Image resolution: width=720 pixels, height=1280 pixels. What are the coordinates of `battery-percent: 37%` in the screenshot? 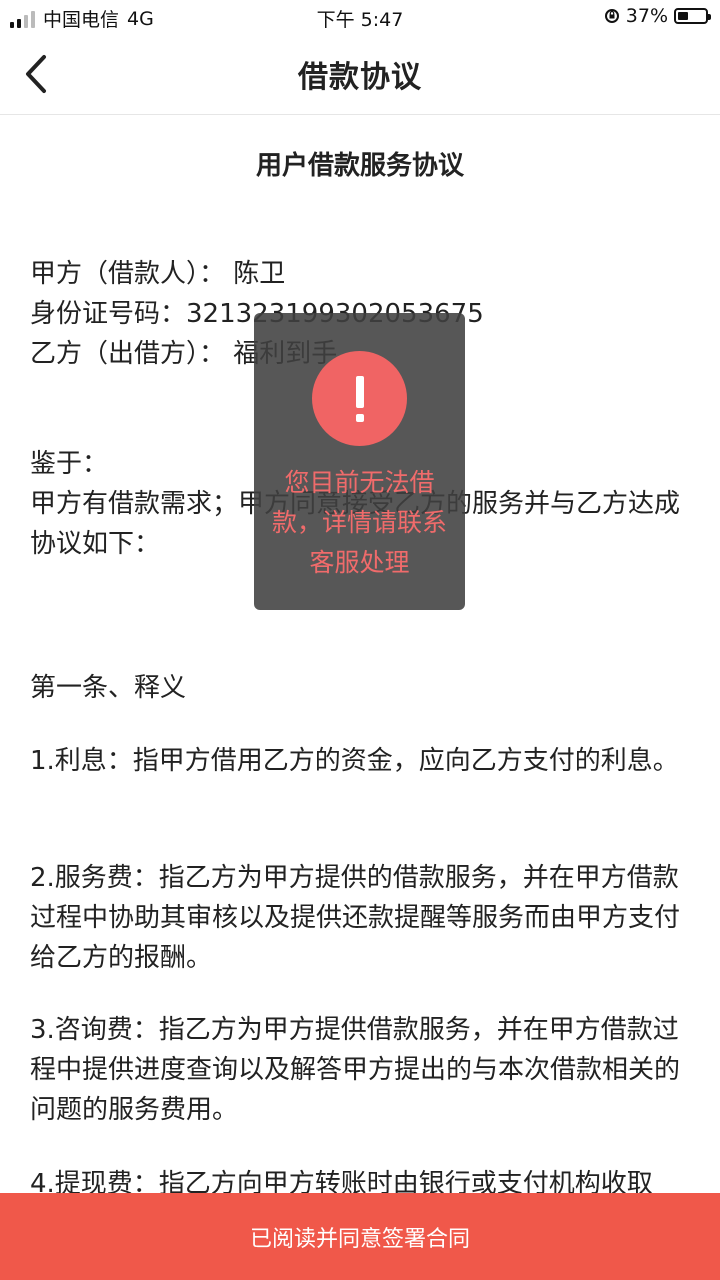 It's located at (646, 16).